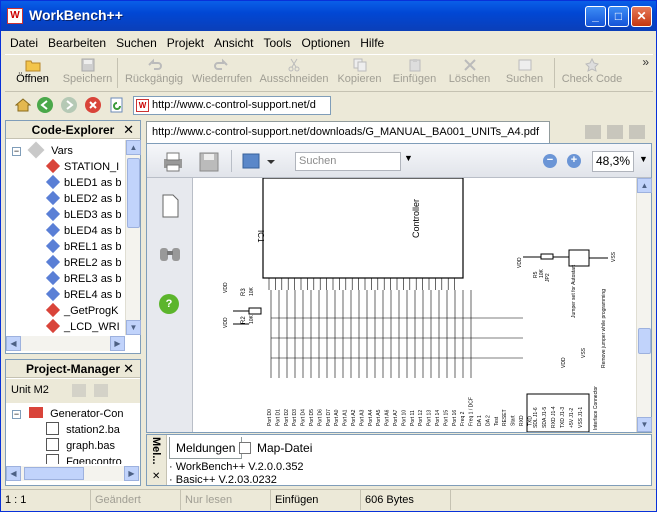  What do you see at coordinates (222, 73) in the screenshot?
I see `redo-button: Wiederrufen` at bounding box center [222, 73].